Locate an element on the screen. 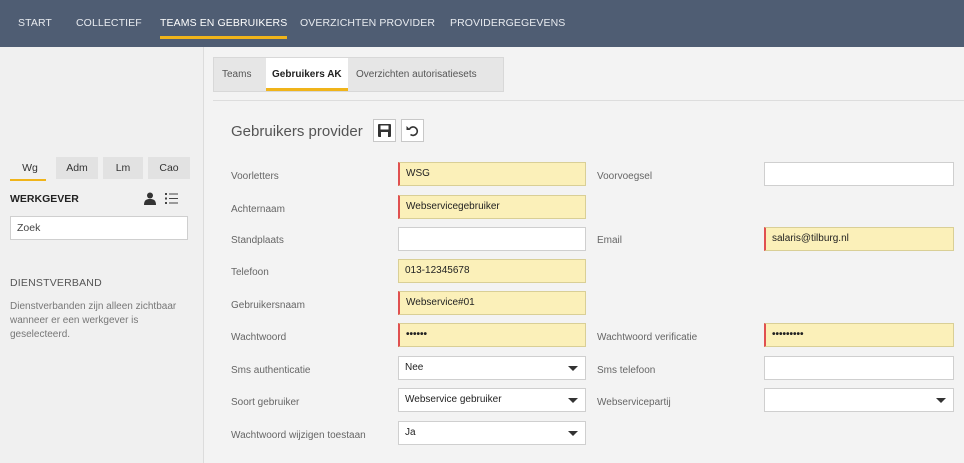  nav-teams-en-gebruikers: TEAMS EN GEBRUIKERS is located at coordinates (224, 23).